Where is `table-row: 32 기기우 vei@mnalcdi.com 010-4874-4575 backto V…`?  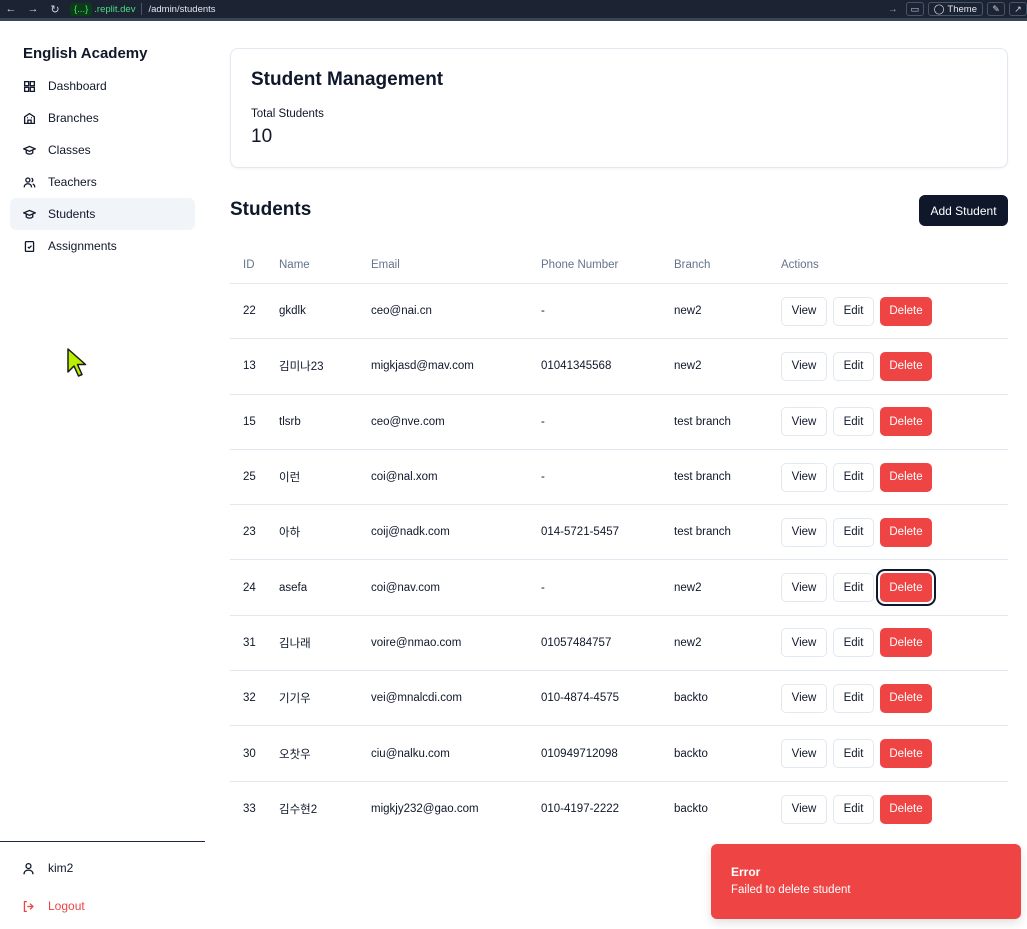
table-row: 32 기기우 vei@mnalcdi.com 010-4874-4575 backto V… is located at coordinates (619, 699).